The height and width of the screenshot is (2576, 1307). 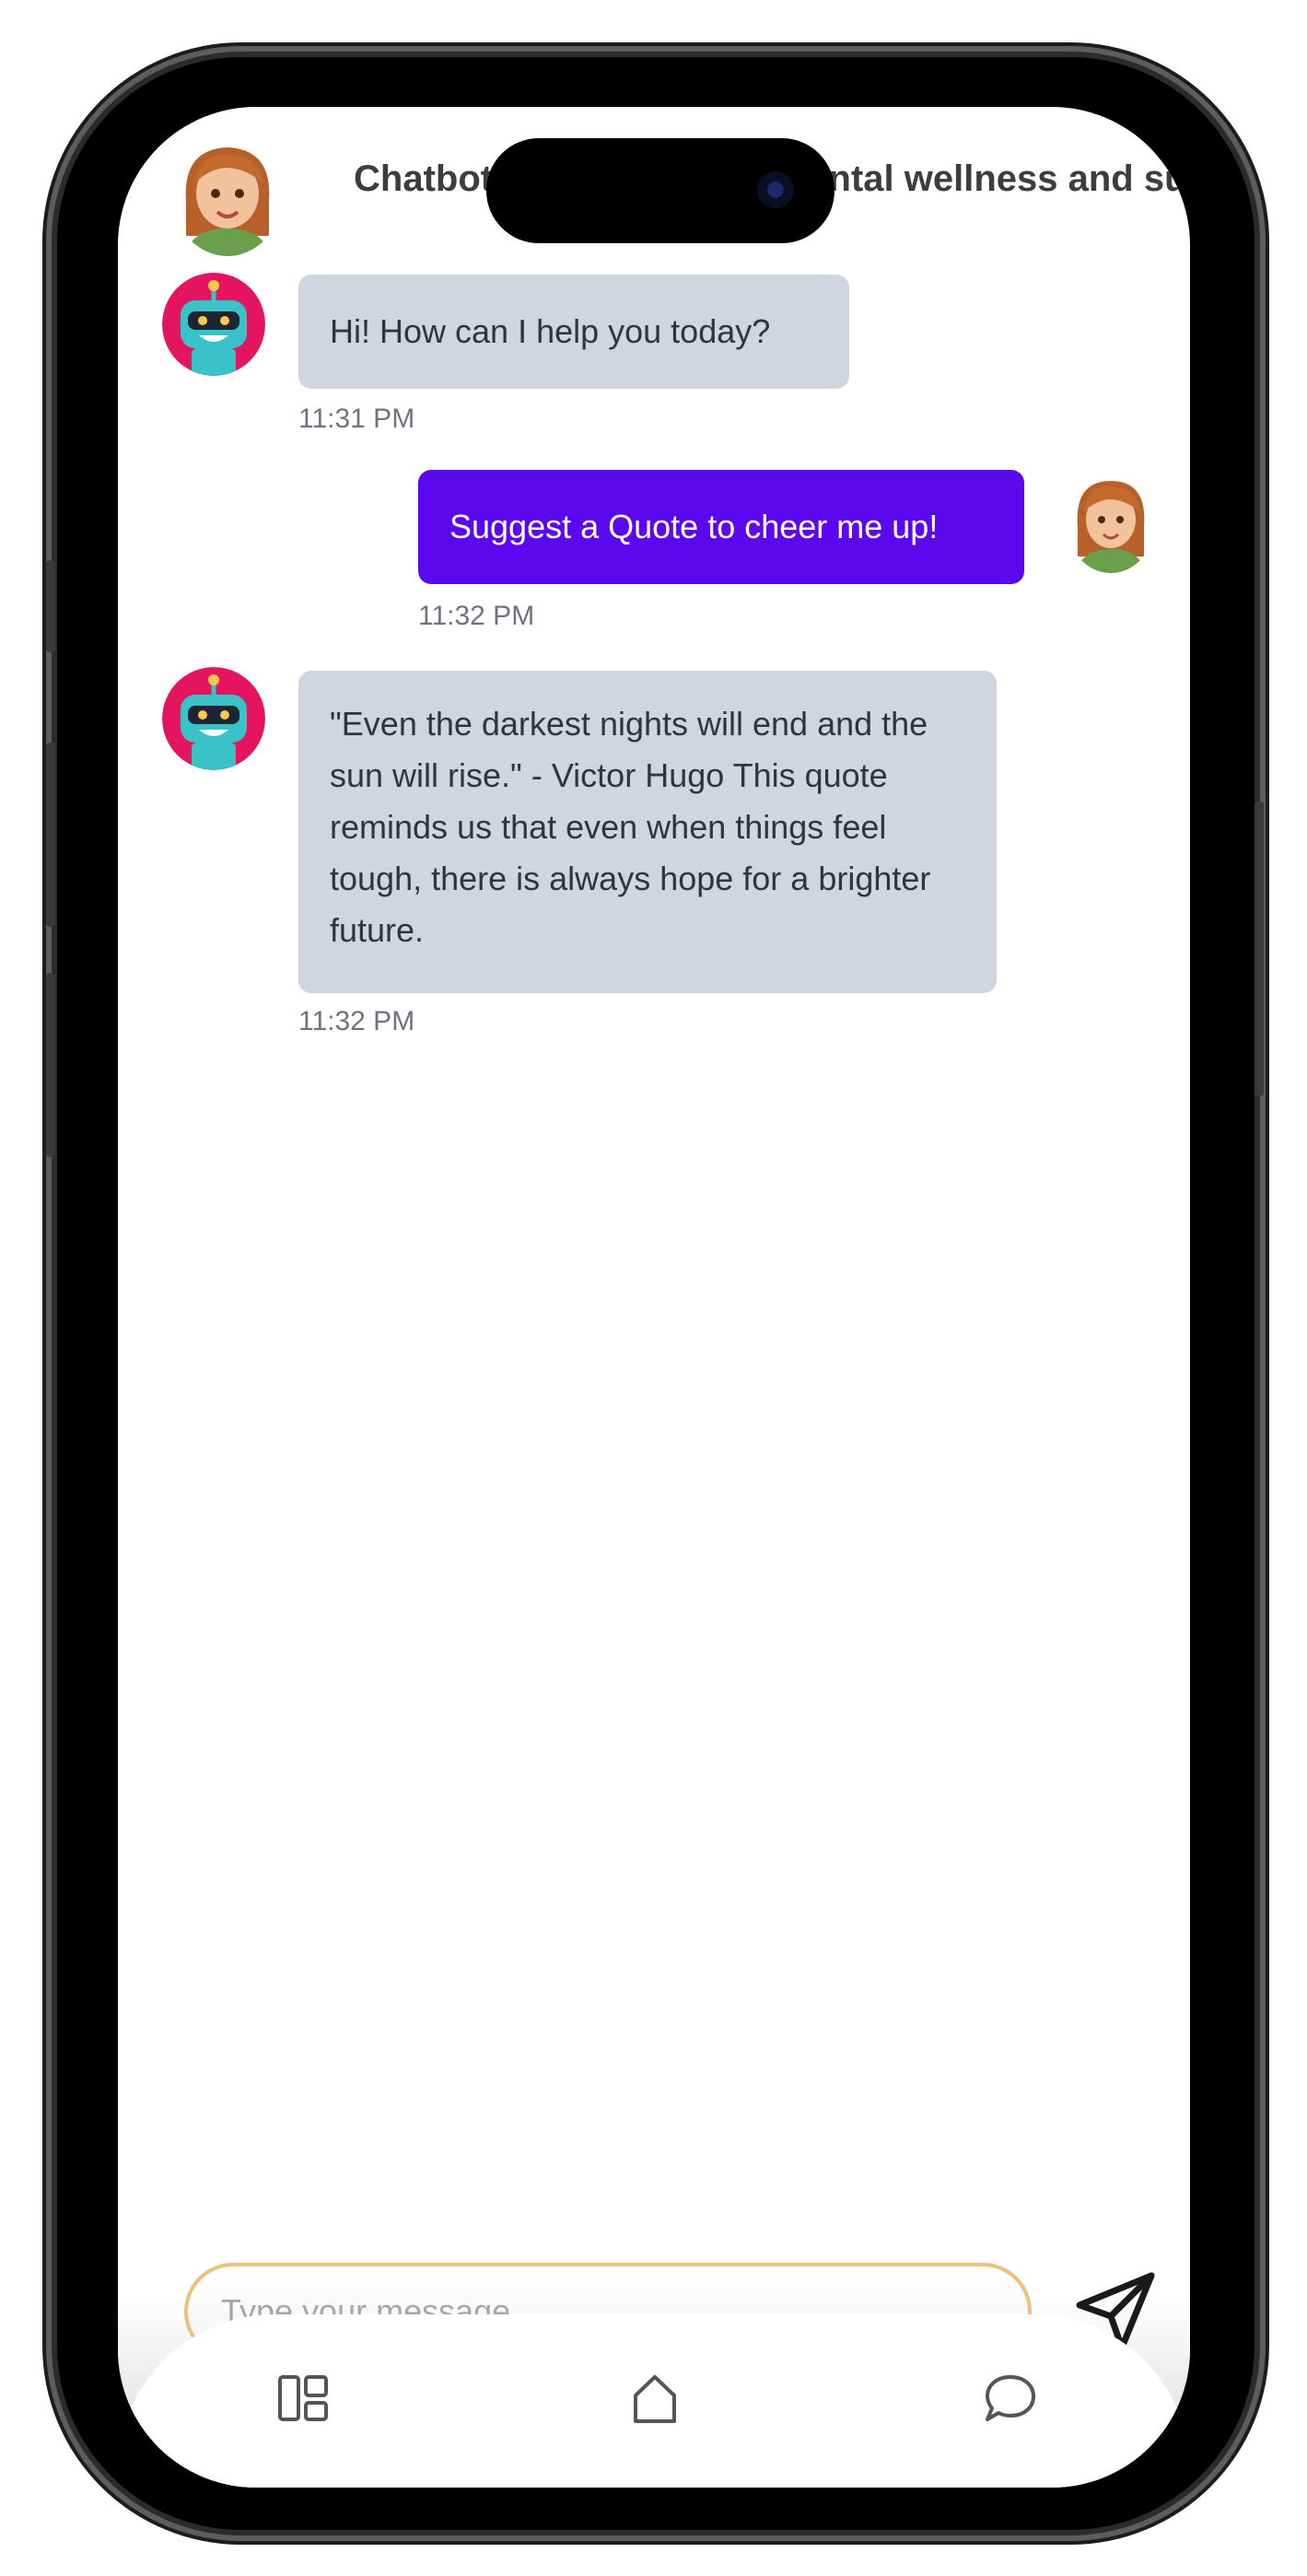 I want to click on nav-chat, so click(x=1011, y=2398).